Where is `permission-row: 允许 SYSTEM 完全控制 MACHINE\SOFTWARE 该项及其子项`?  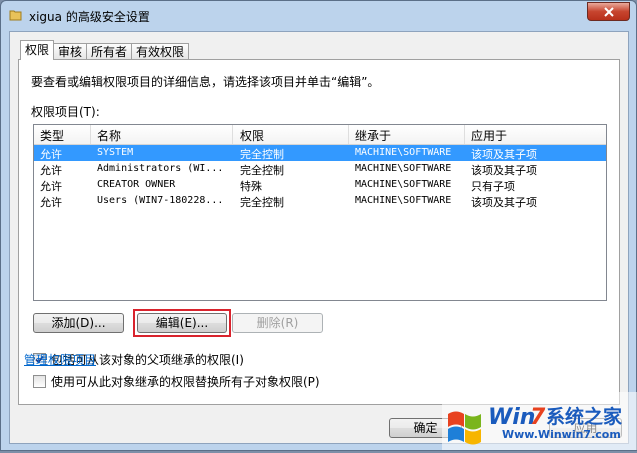
permission-row: 允许 SYSTEM 完全控制 MACHINE\SOFTWARE 该项及其子项 is located at coordinates (320, 153).